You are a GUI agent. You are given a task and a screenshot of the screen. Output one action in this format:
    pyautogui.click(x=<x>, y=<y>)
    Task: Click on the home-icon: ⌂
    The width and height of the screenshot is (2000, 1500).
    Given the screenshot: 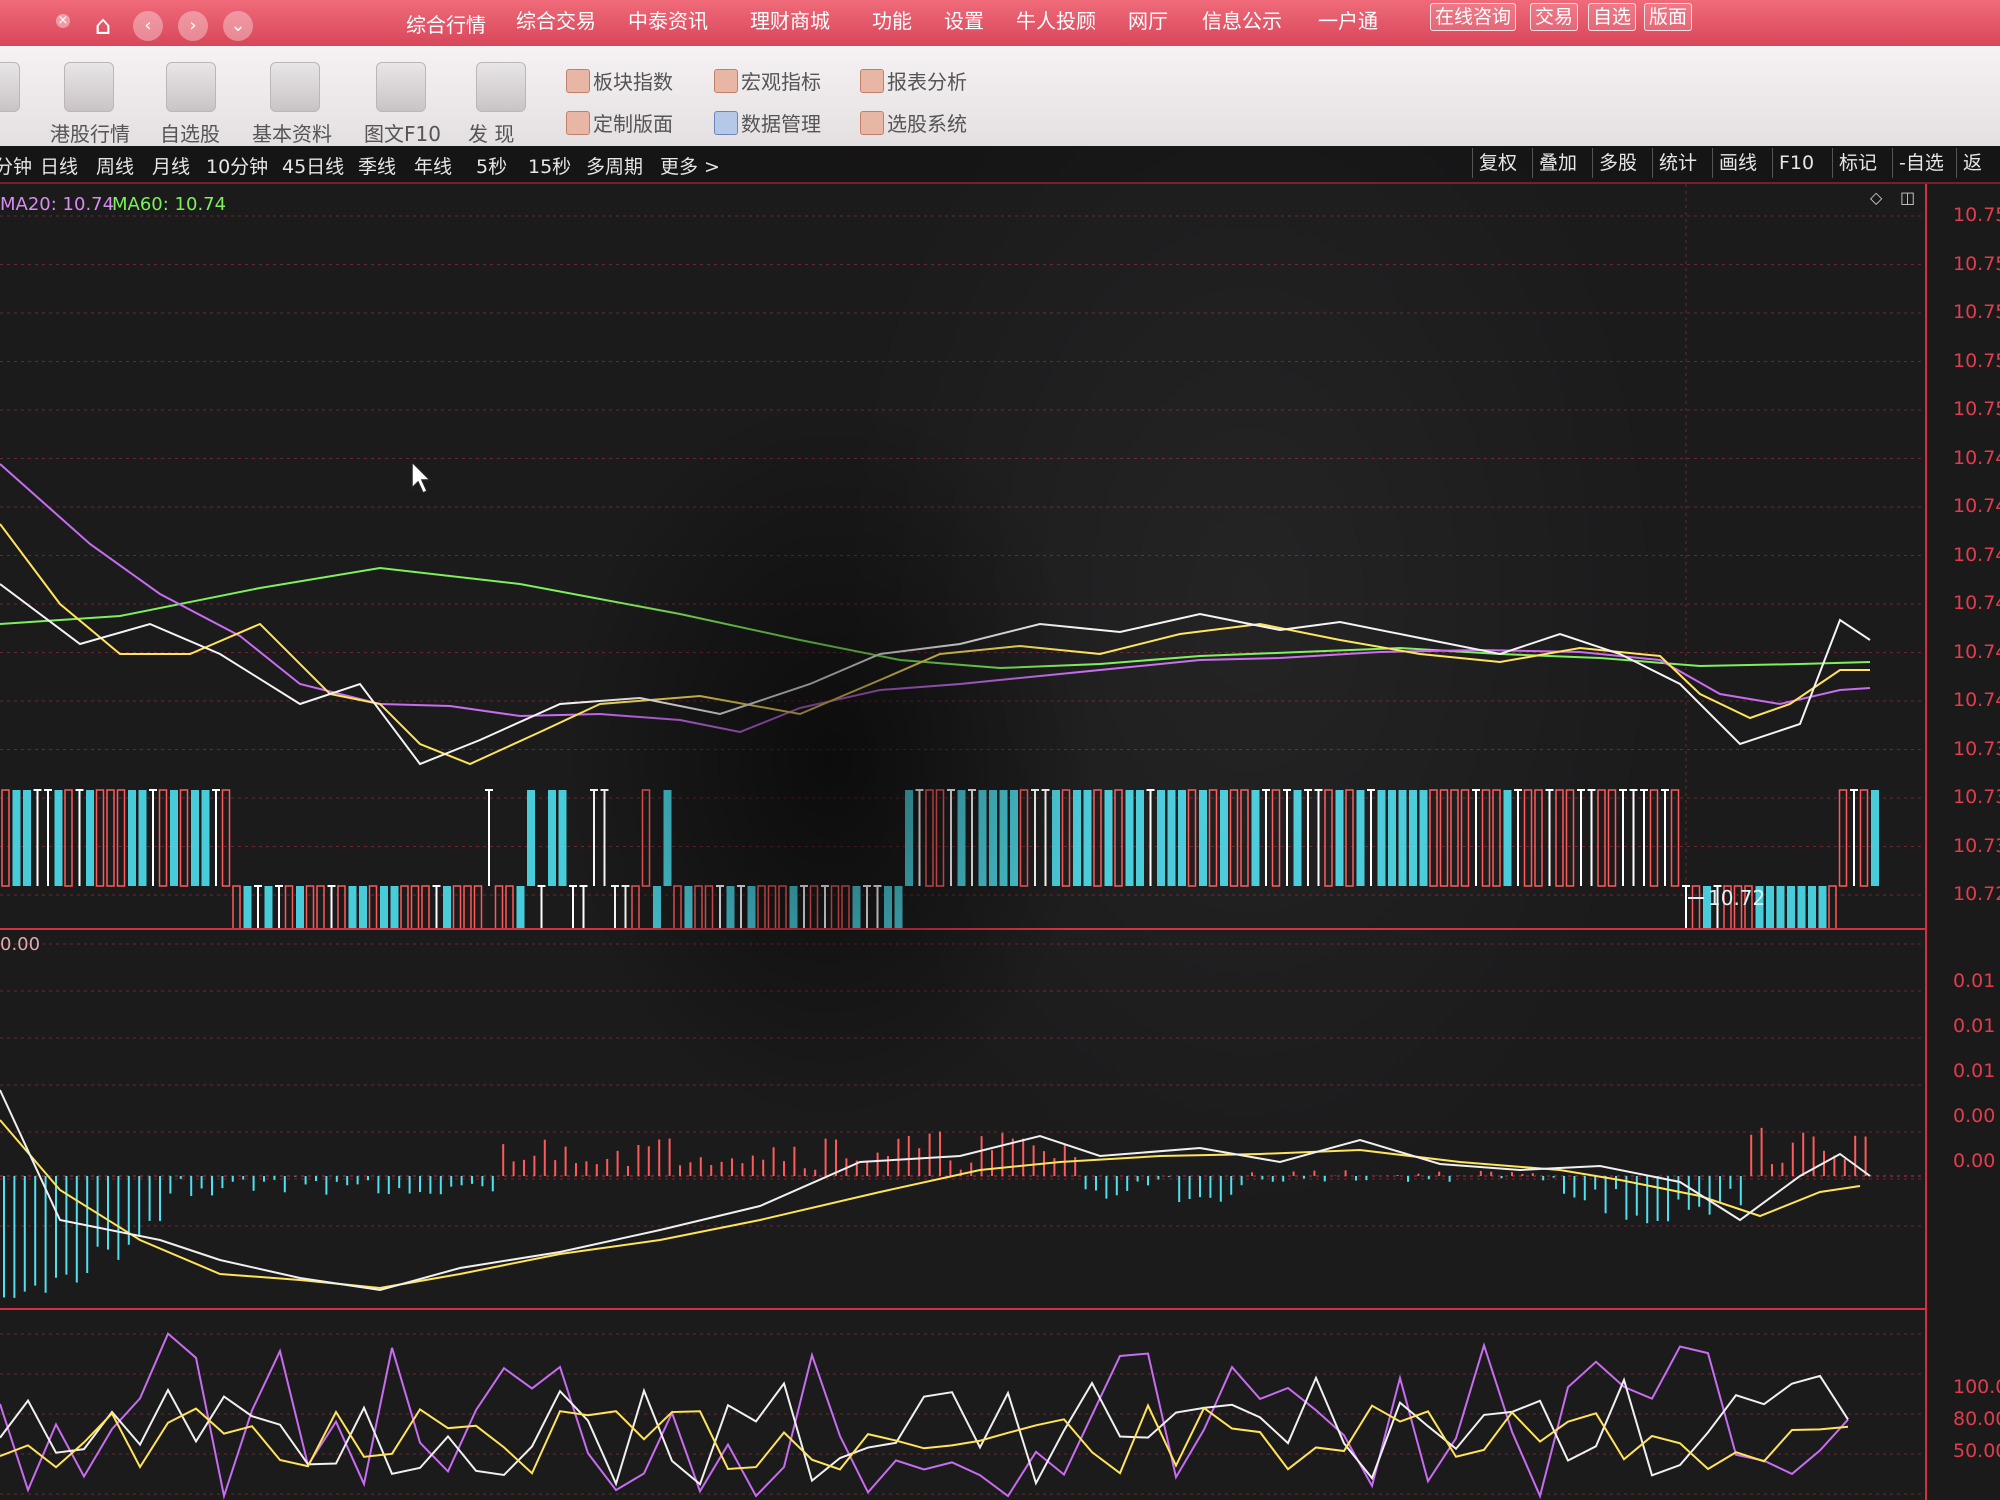 What is the action you would take?
    pyautogui.click(x=103, y=26)
    